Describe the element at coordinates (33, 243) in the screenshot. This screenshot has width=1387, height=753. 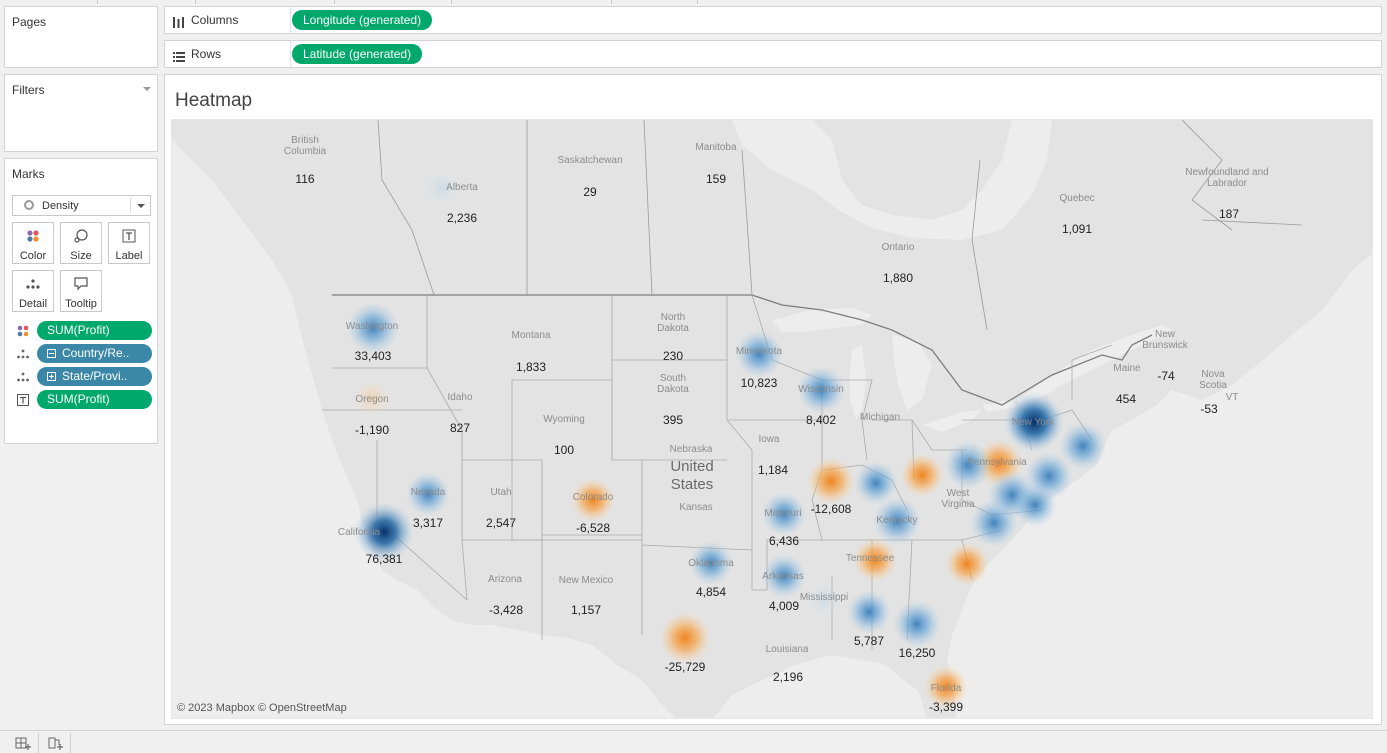
I see `color-button: Color` at that location.